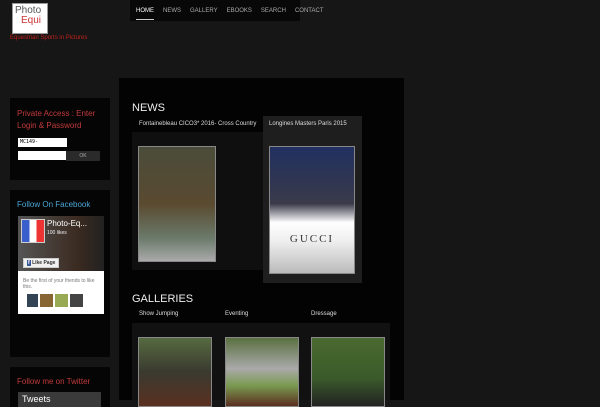 The width and height of the screenshot is (600, 407). What do you see at coordinates (83, 156) in the screenshot?
I see `ok-button: OK` at bounding box center [83, 156].